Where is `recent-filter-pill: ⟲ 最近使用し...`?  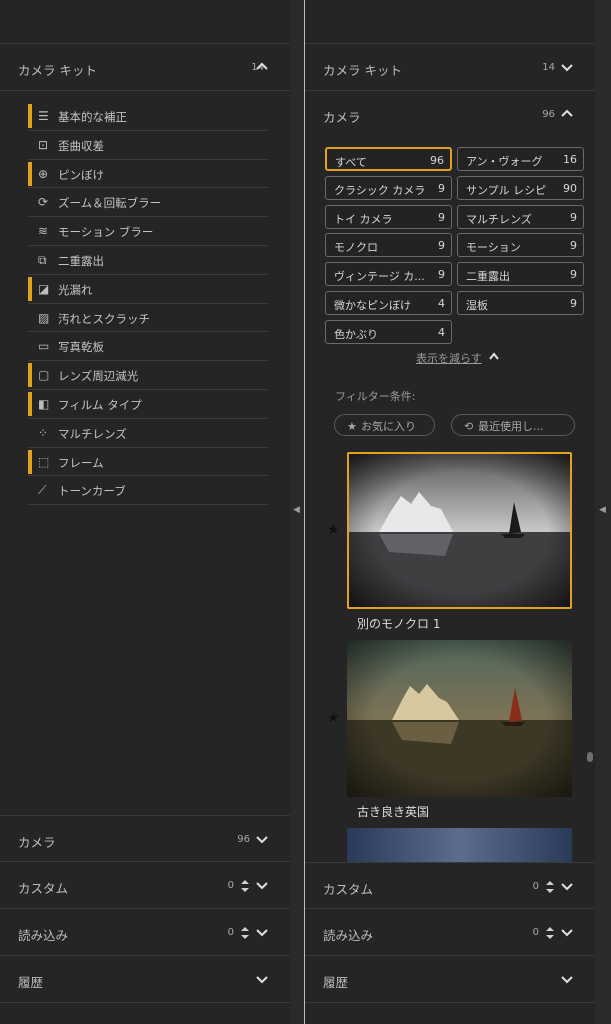 recent-filter-pill: ⟲ 最近使用し... is located at coordinates (513, 425).